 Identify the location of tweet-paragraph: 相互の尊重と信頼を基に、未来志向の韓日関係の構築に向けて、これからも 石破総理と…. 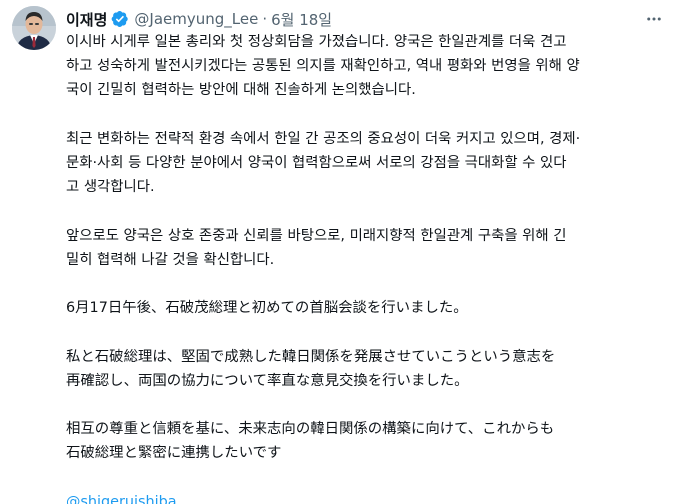
(310, 441).